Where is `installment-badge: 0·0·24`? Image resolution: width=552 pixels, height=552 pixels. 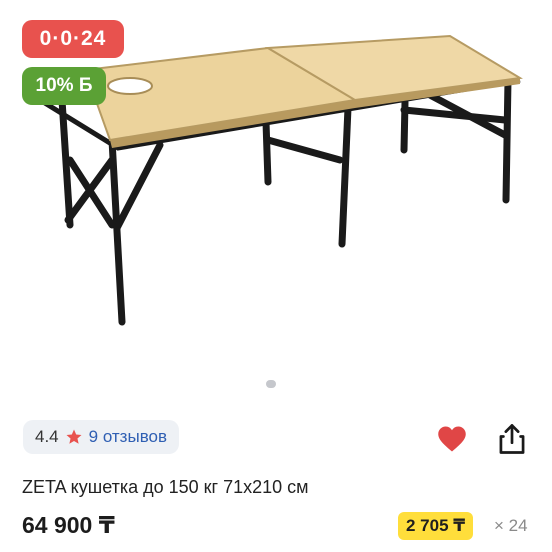
installment-badge: 0·0·24 is located at coordinates (73, 39).